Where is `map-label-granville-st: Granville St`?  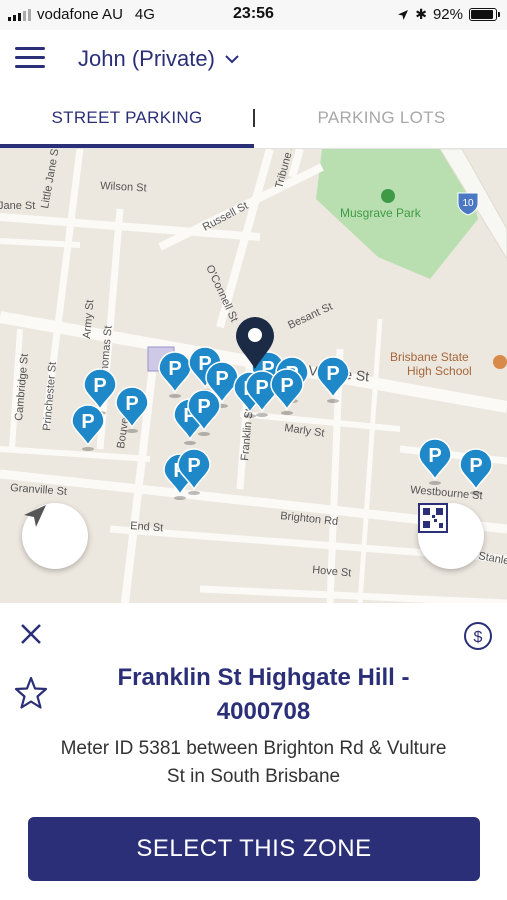 map-label-granville-st: Granville St is located at coordinates (39, 490).